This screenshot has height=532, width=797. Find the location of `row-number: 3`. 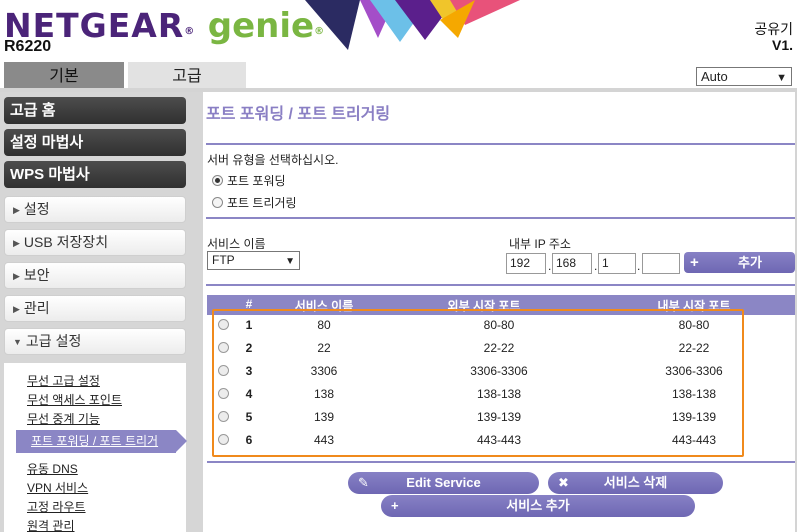

row-number: 3 is located at coordinates (249, 371).